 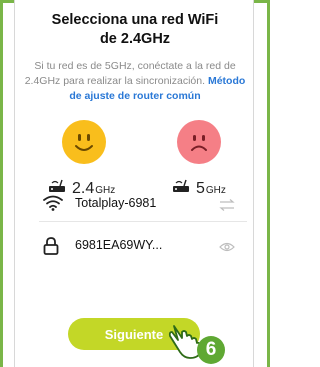 What do you see at coordinates (143, 221) in the screenshot?
I see `divider` at bounding box center [143, 221].